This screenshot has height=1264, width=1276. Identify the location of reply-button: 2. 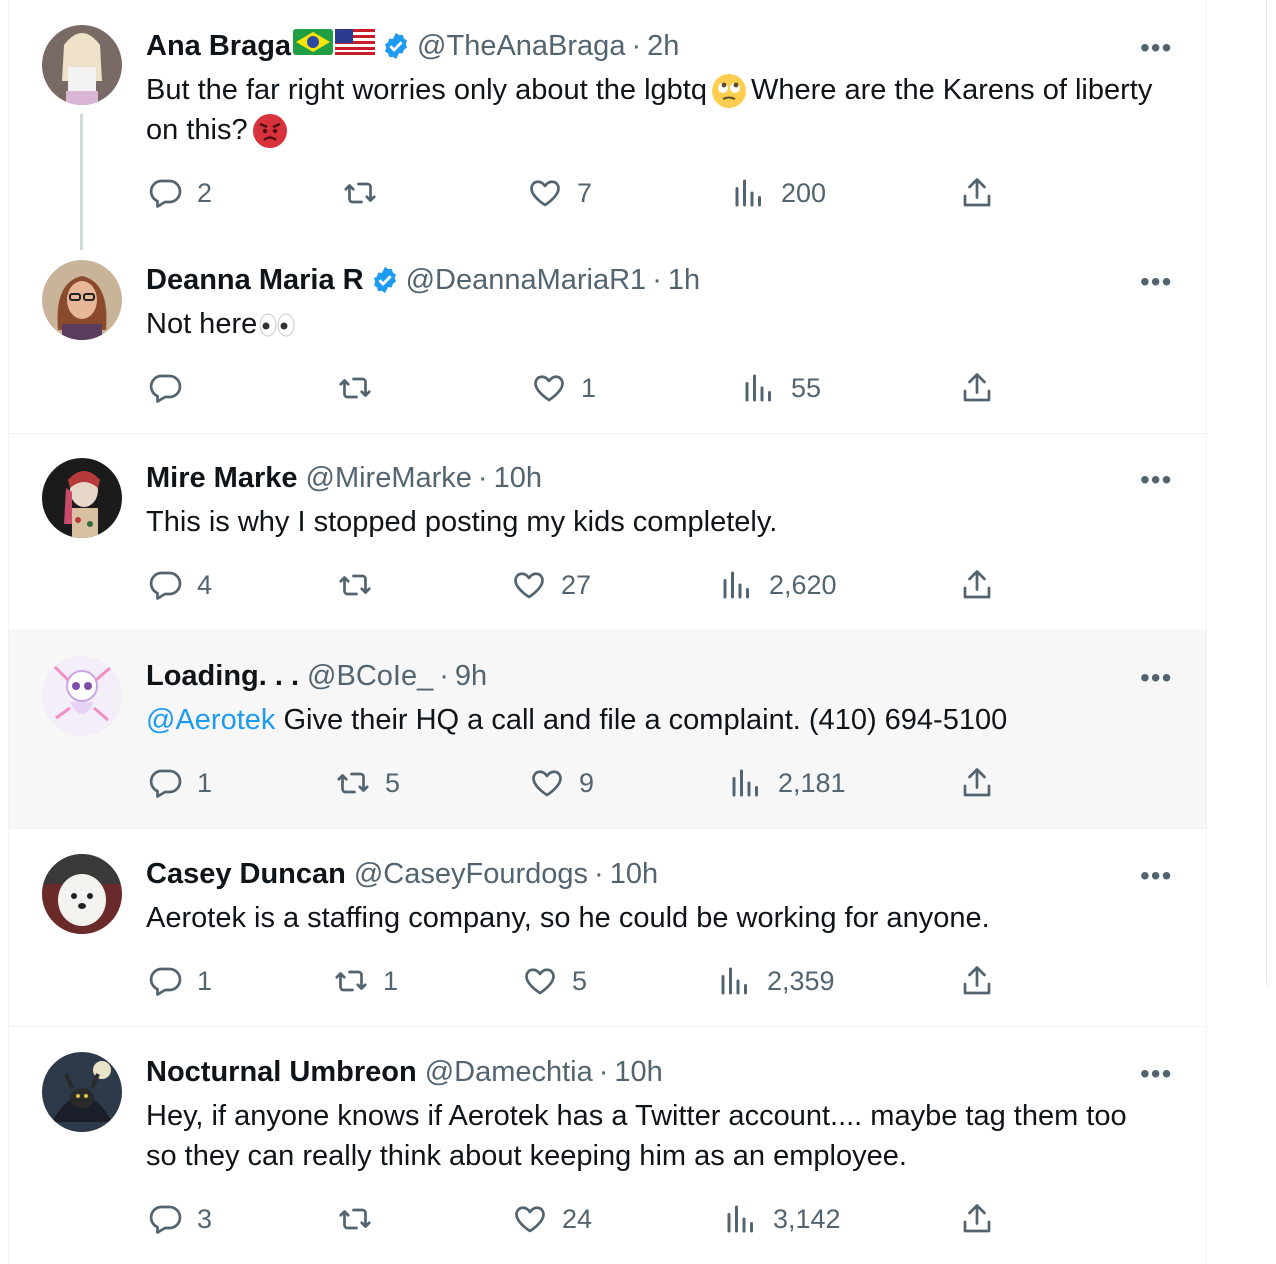
(179, 193).